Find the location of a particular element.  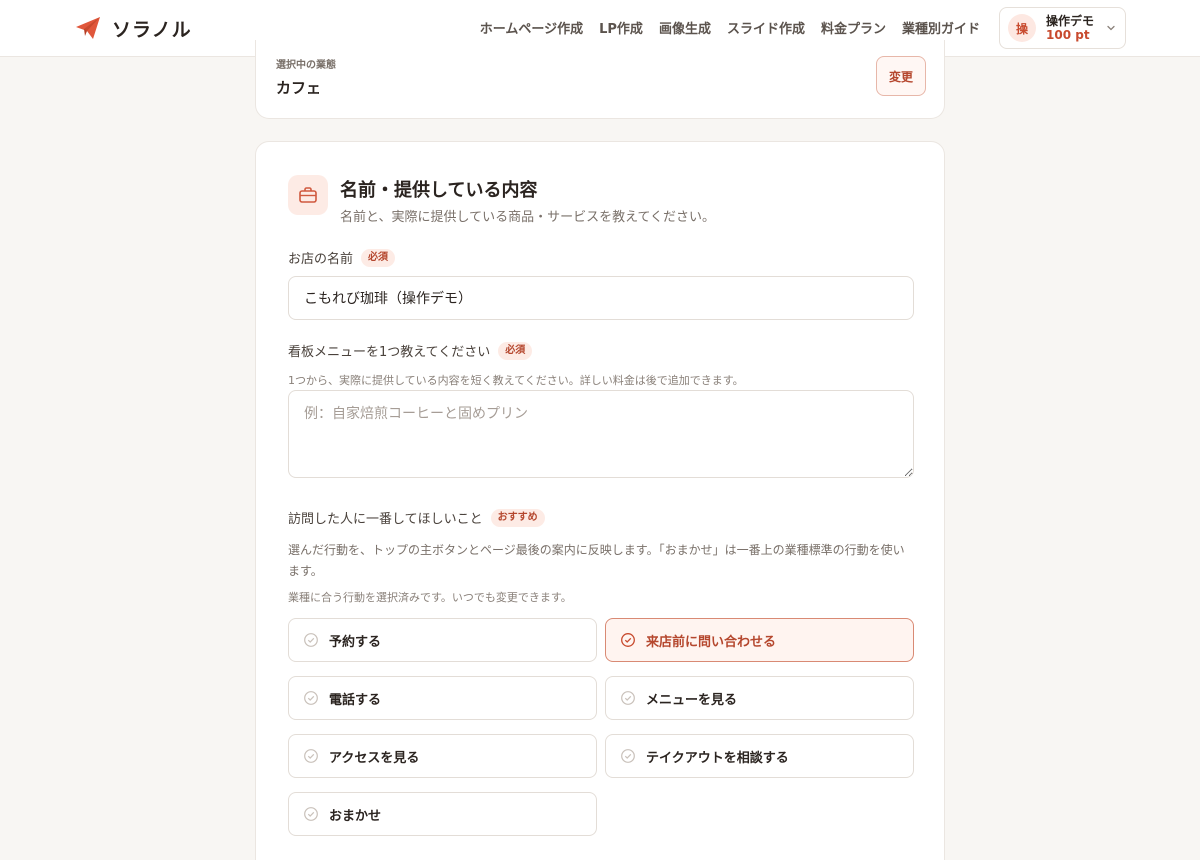

paper-plane-icon is located at coordinates (88, 28).